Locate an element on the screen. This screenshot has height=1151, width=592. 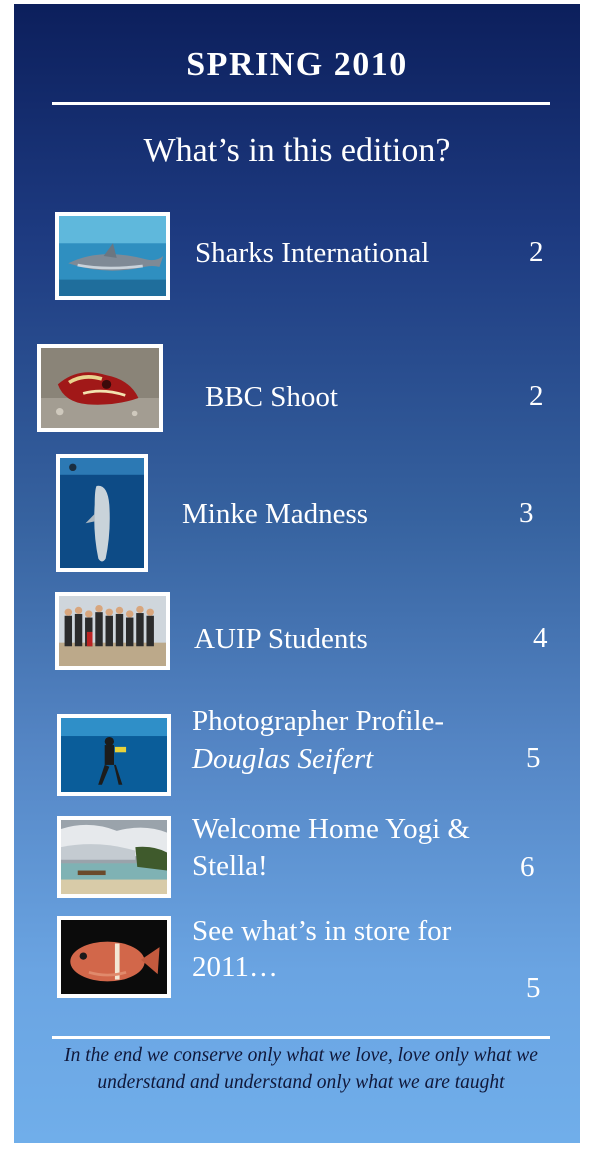
shark-photo is located at coordinates (112, 256).